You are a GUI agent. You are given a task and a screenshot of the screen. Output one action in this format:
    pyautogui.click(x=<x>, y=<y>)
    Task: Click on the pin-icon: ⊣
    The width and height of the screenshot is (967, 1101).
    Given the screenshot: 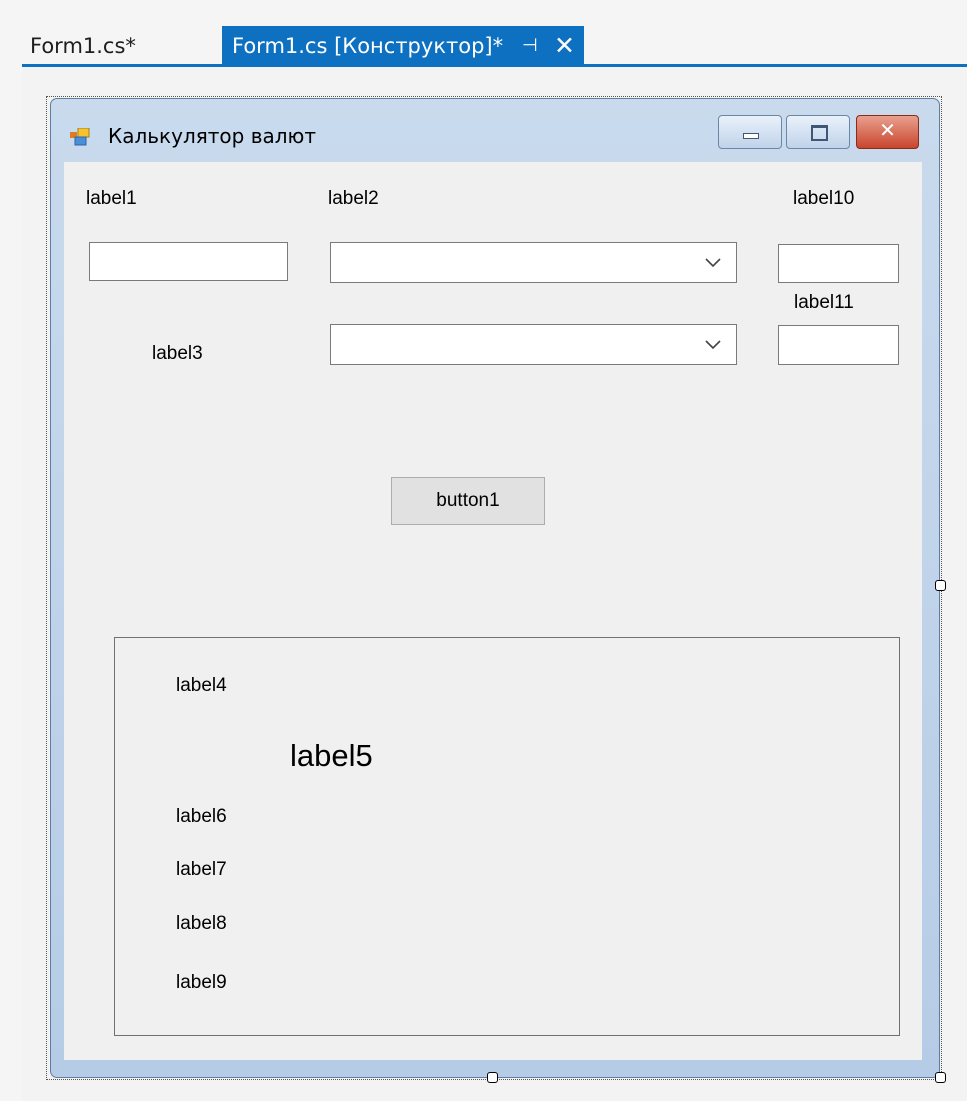 What is the action you would take?
    pyautogui.click(x=530, y=46)
    